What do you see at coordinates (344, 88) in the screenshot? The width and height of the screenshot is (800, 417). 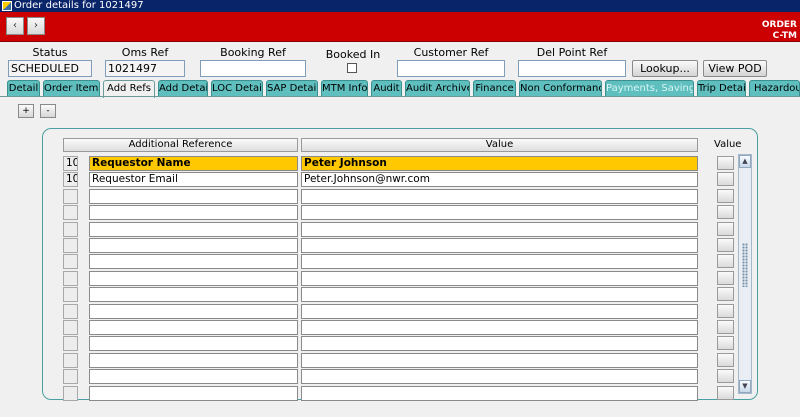 I see `tab-mtm-info: MTM Info` at bounding box center [344, 88].